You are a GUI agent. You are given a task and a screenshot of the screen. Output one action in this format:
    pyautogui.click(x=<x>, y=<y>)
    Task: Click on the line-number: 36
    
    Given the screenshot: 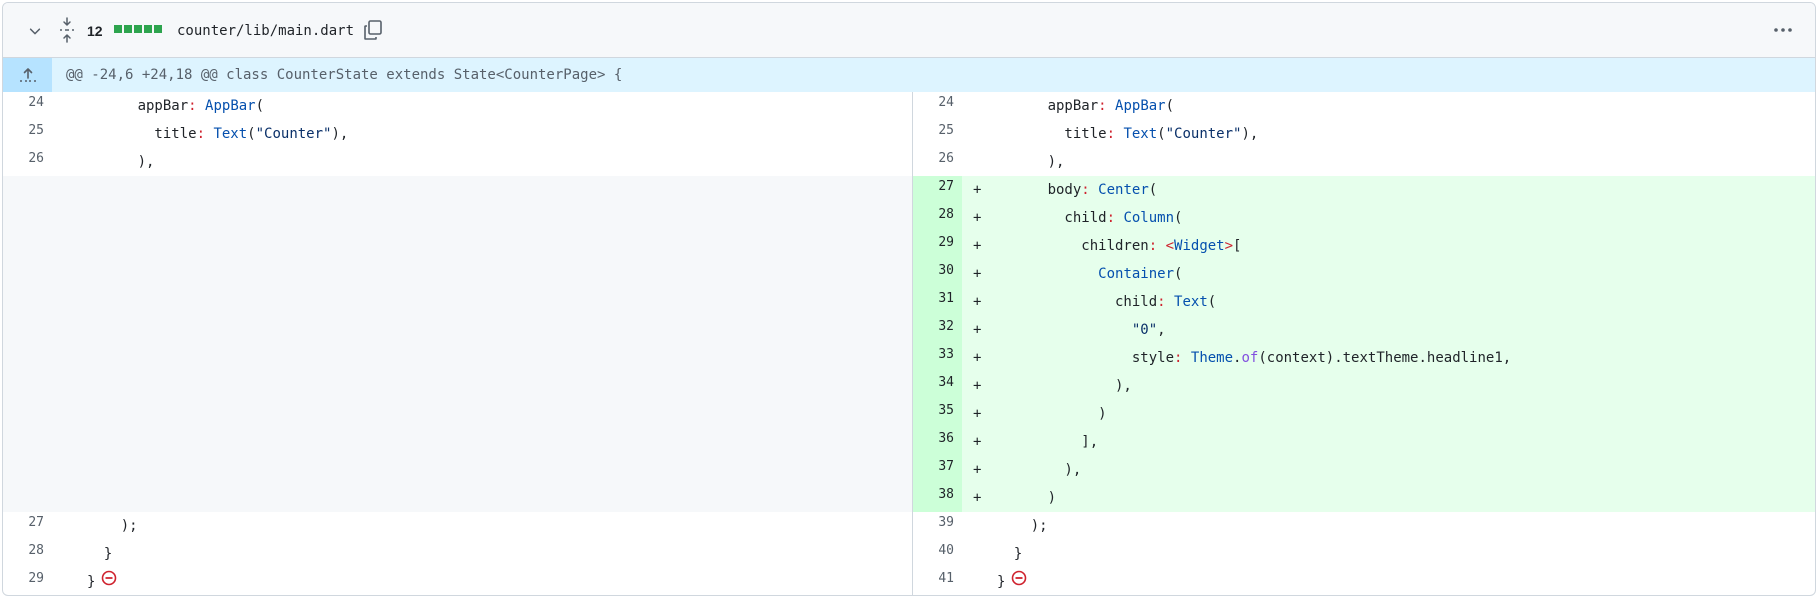 What is the action you would take?
    pyautogui.click(x=937, y=442)
    